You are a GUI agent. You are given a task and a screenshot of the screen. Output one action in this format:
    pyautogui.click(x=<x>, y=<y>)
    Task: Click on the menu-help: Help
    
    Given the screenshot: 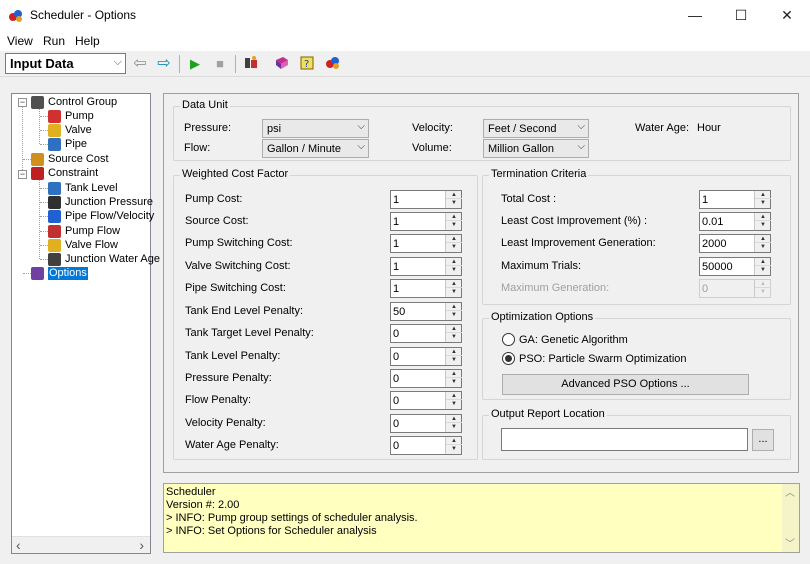 What is the action you would take?
    pyautogui.click(x=87, y=41)
    